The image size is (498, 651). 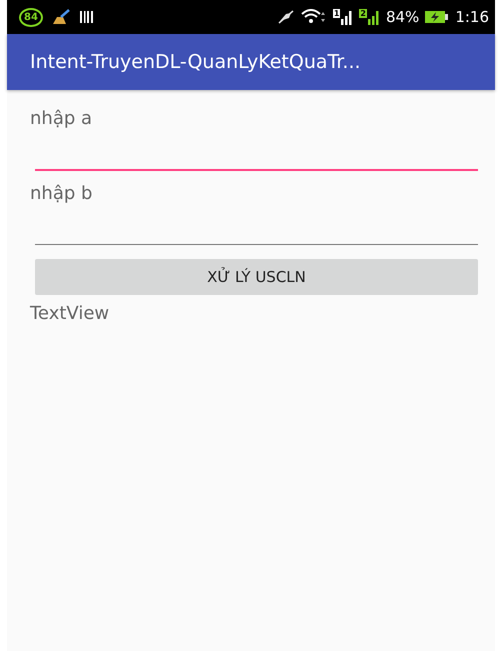 What do you see at coordinates (472, 17) in the screenshot?
I see `clock-time: 1:16` at bounding box center [472, 17].